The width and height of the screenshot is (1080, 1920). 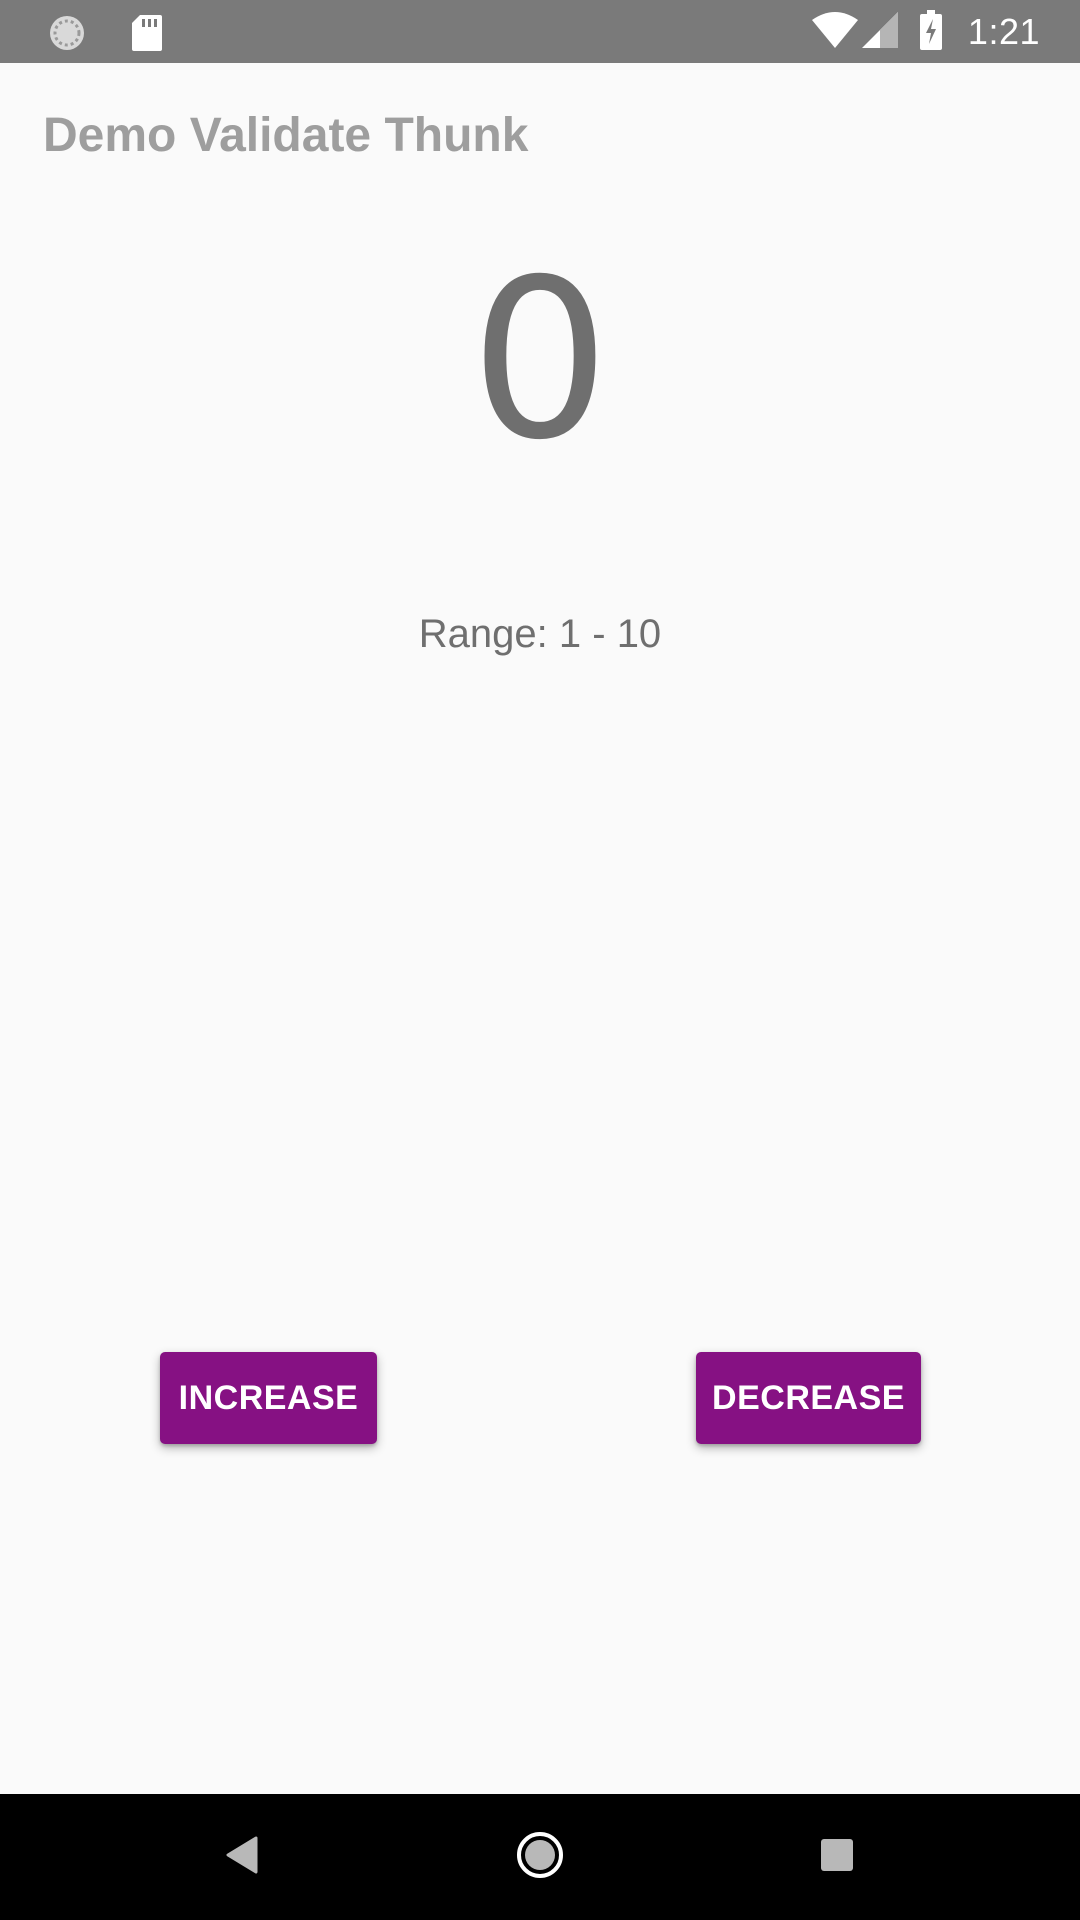 I want to click on back-button, so click(x=241, y=1857).